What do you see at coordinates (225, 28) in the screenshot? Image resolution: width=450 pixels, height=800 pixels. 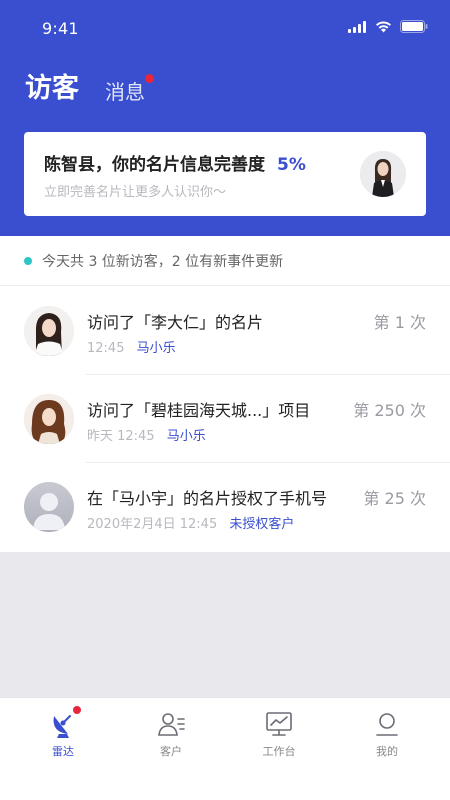 I see `status-bar: 9:41` at bounding box center [225, 28].